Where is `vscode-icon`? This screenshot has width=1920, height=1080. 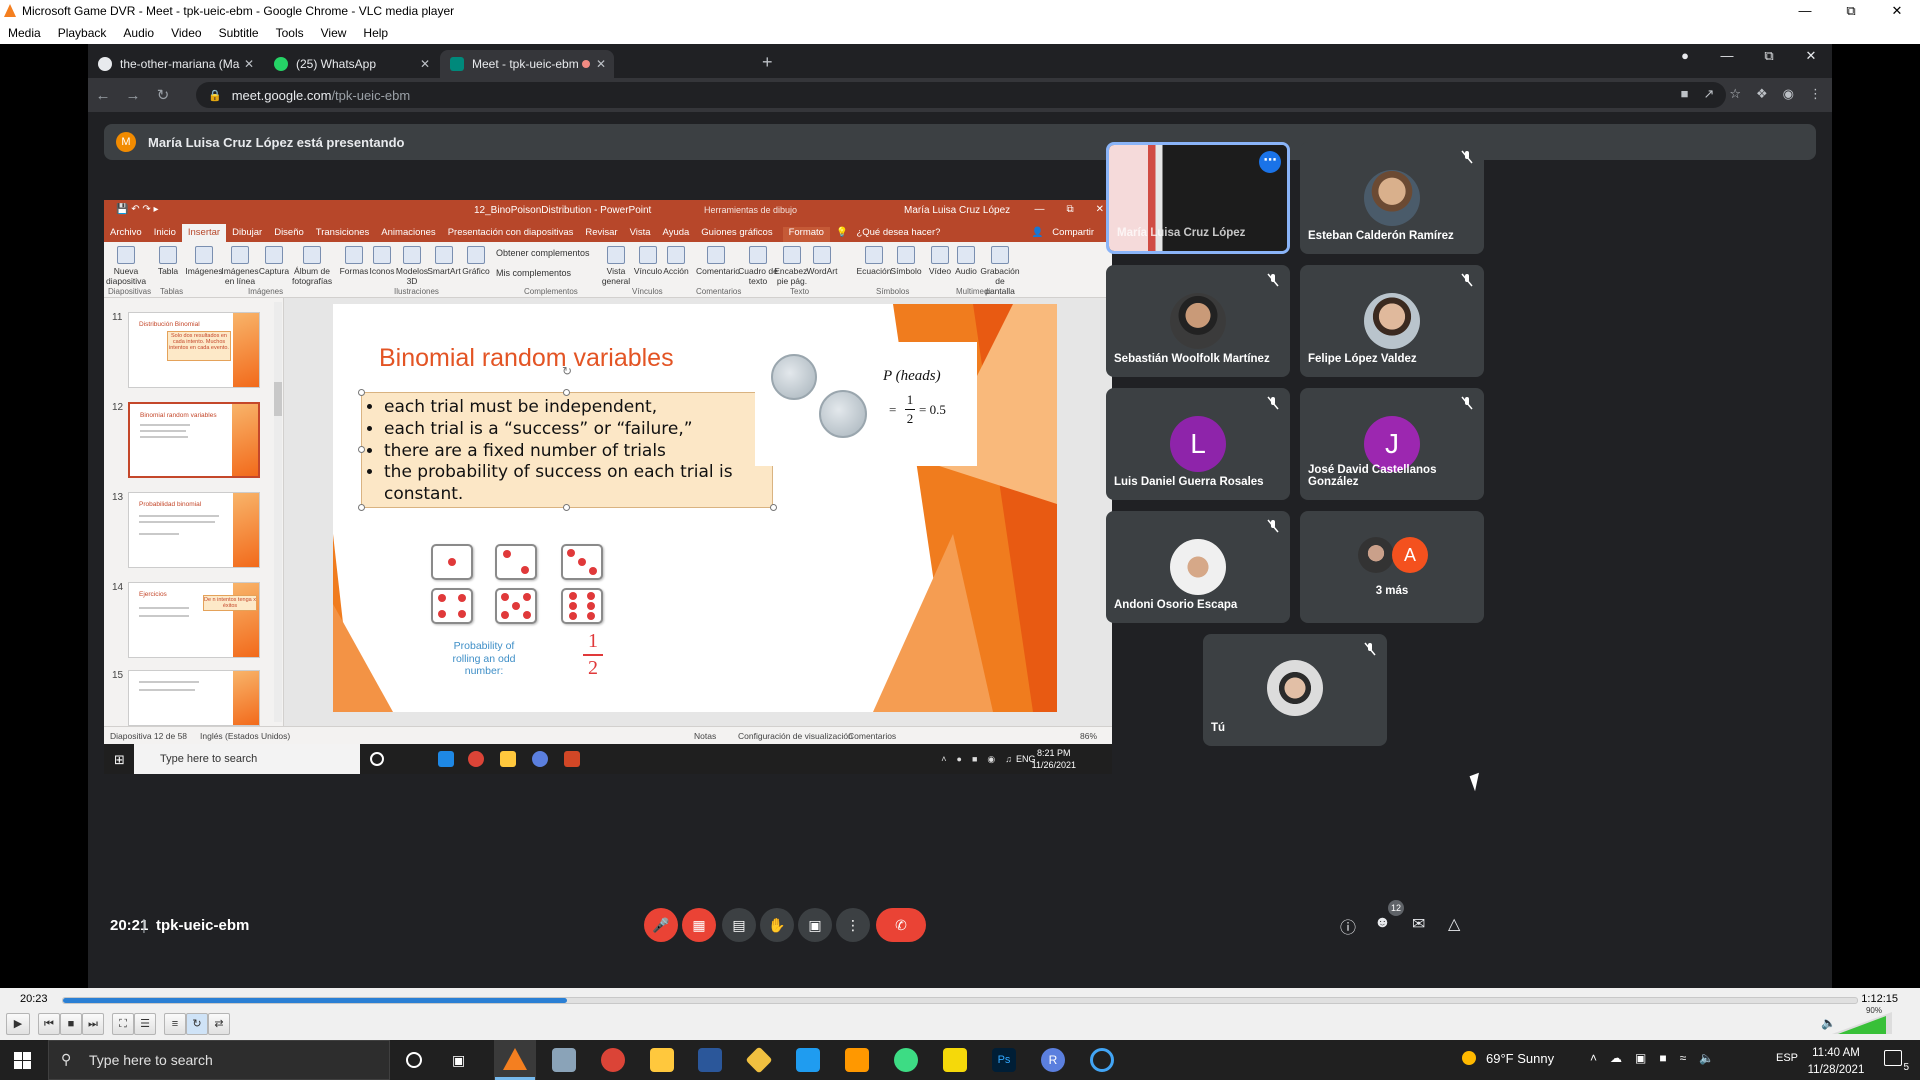
vscode-icon is located at coordinates (808, 1060).